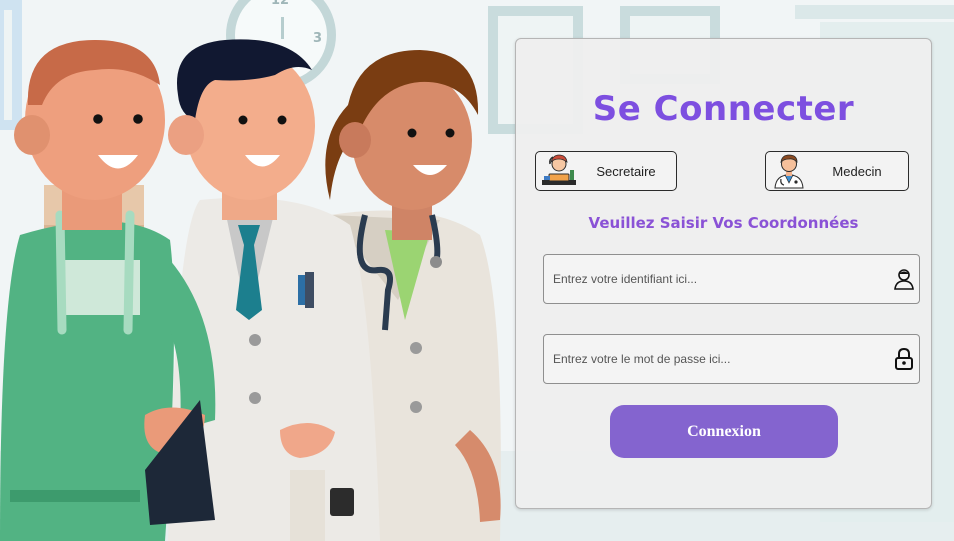 This screenshot has width=954, height=541. I want to click on username-field, so click(731, 279).